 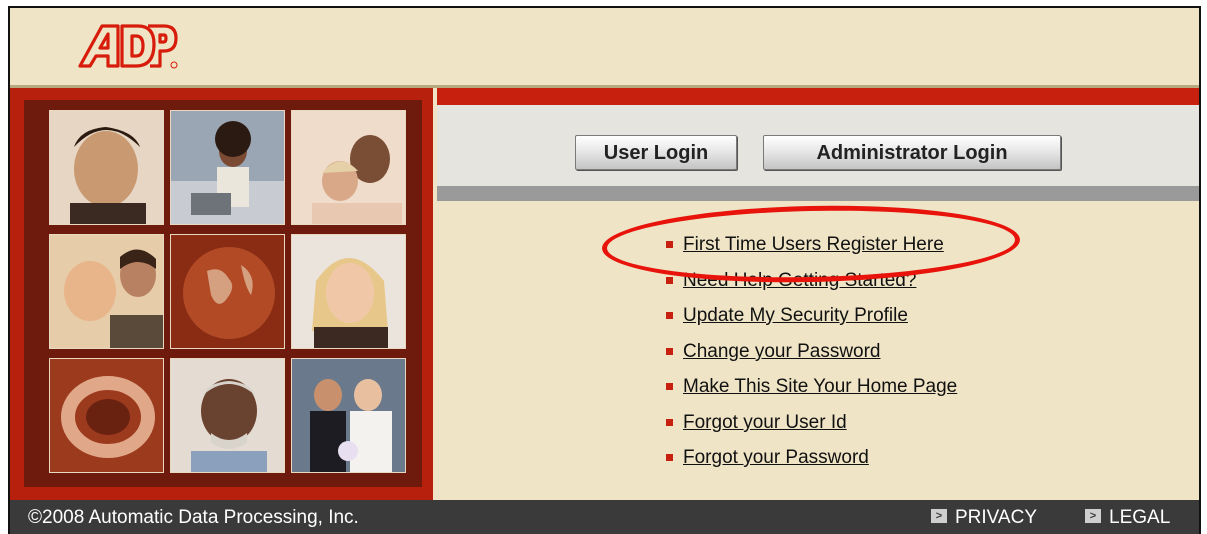 I want to click on forgot-user-id-link: Forgot your User Id, so click(x=765, y=422).